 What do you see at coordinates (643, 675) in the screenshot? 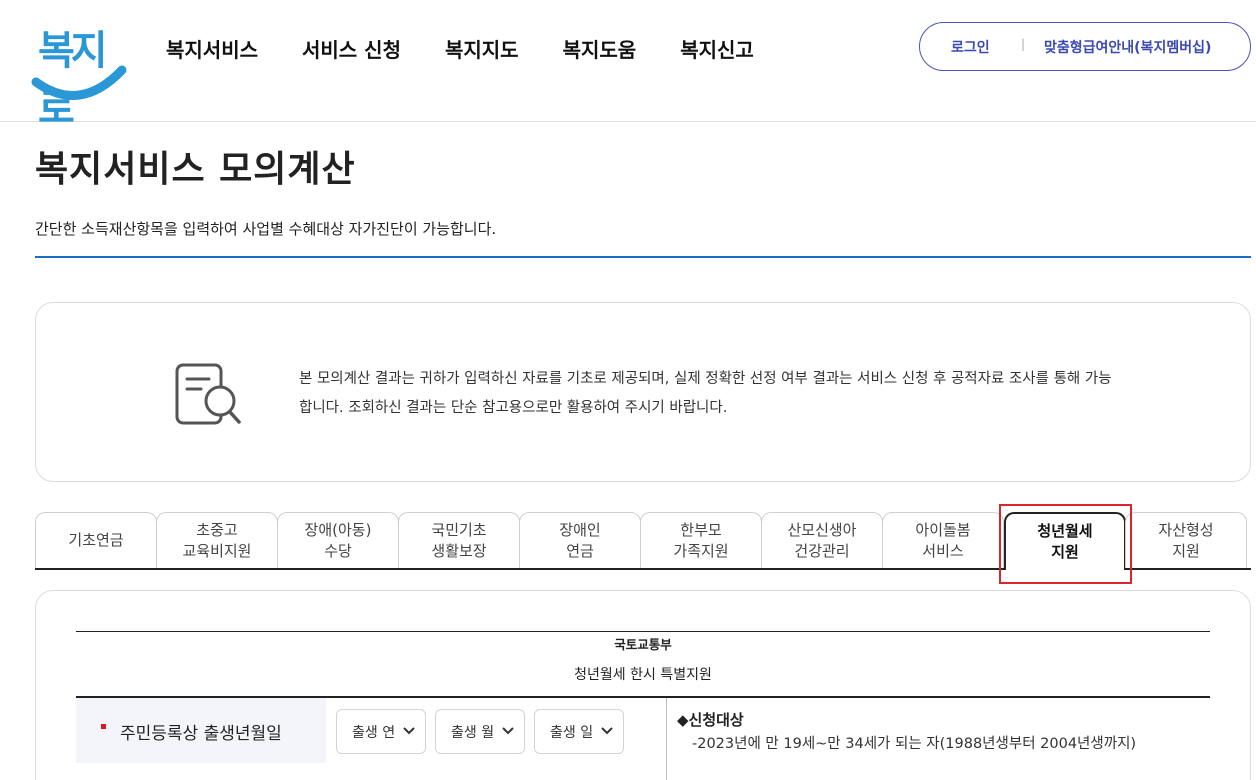
I see `service-name: 청년월세 한시 특별지원` at bounding box center [643, 675].